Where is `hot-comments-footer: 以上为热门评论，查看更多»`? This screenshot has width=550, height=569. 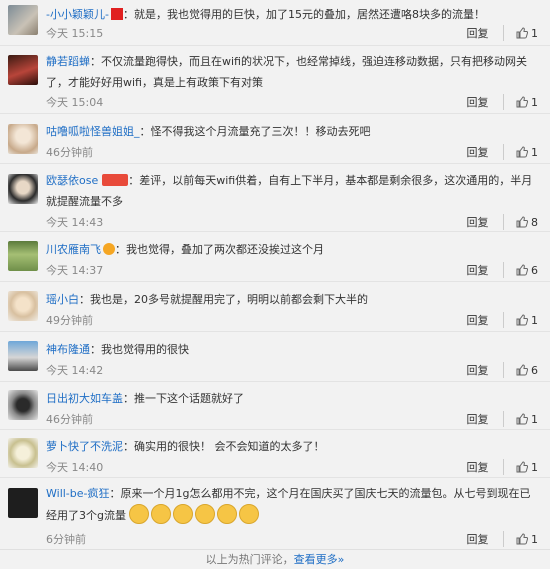 hot-comments-footer: 以上为热门评论，查看更多» is located at coordinates (275, 558).